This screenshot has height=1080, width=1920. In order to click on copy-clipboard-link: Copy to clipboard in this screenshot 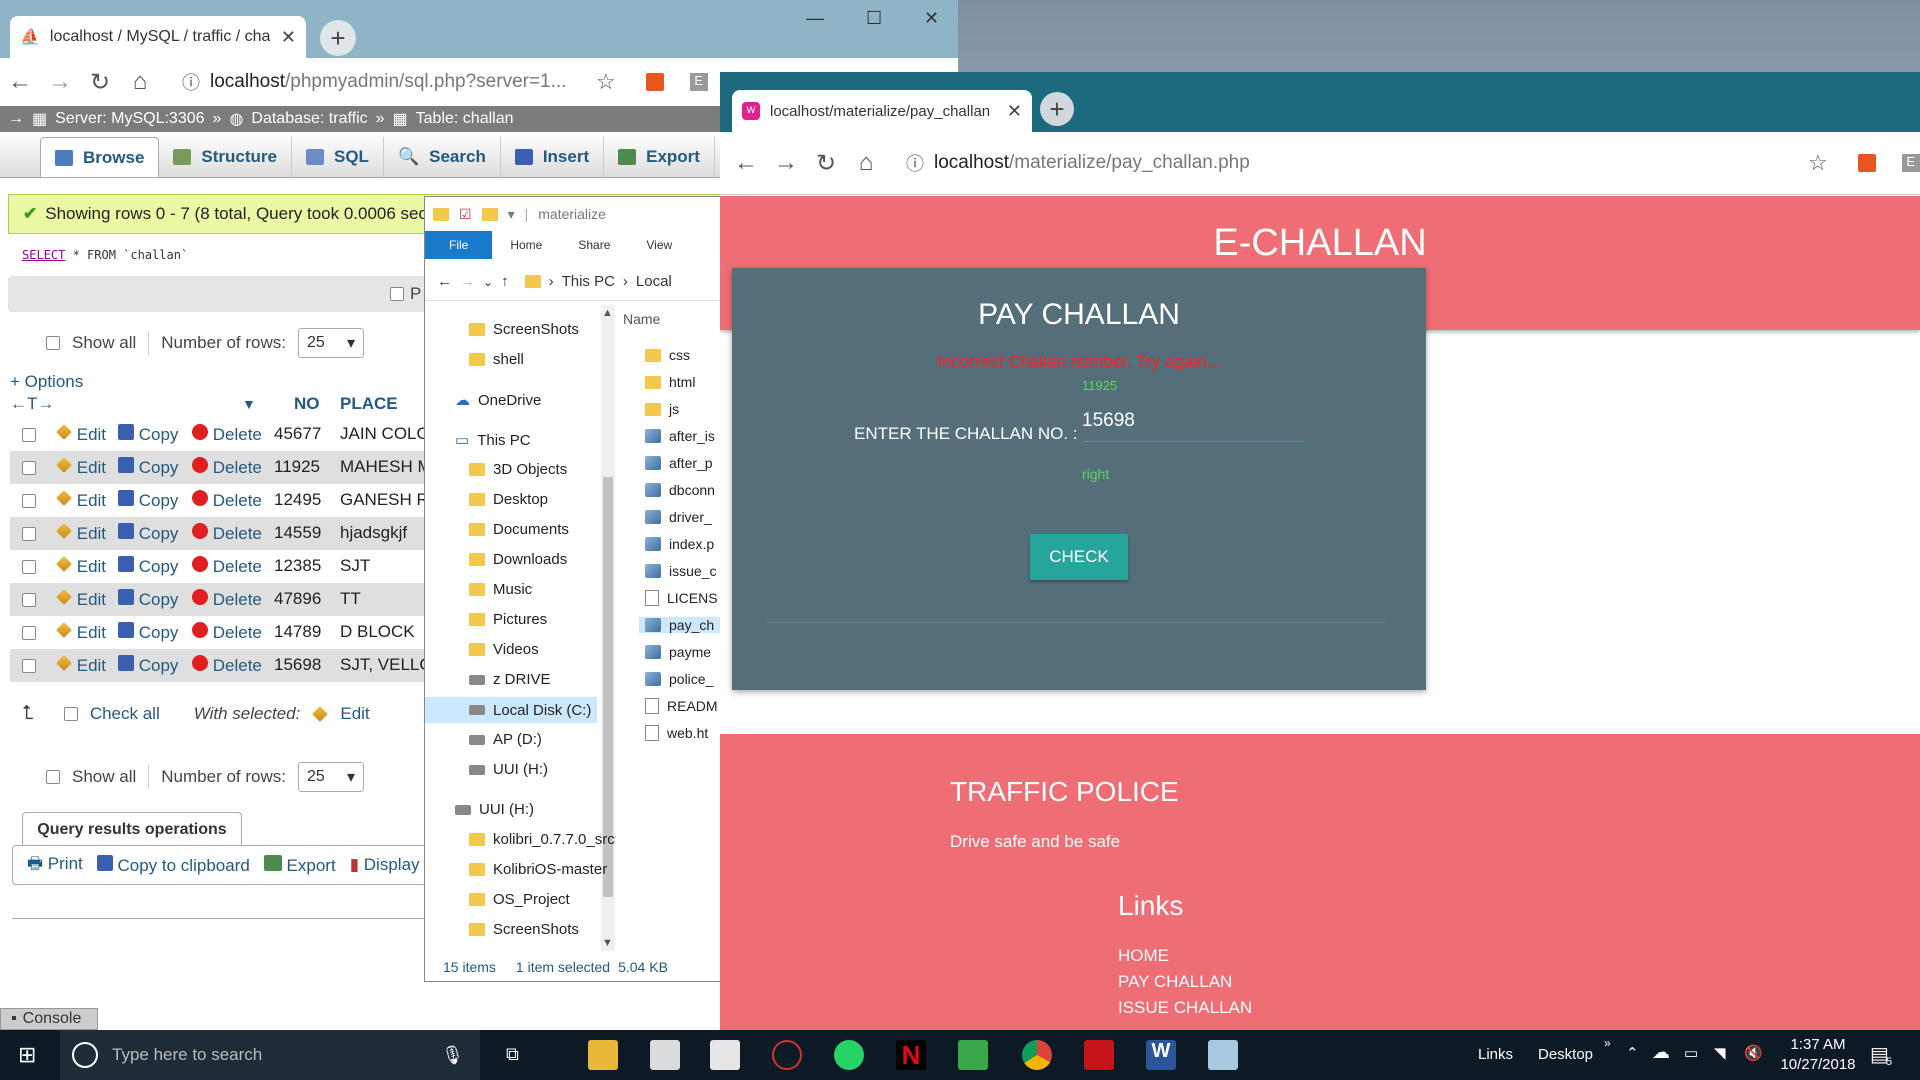, I will do `click(173, 865)`.